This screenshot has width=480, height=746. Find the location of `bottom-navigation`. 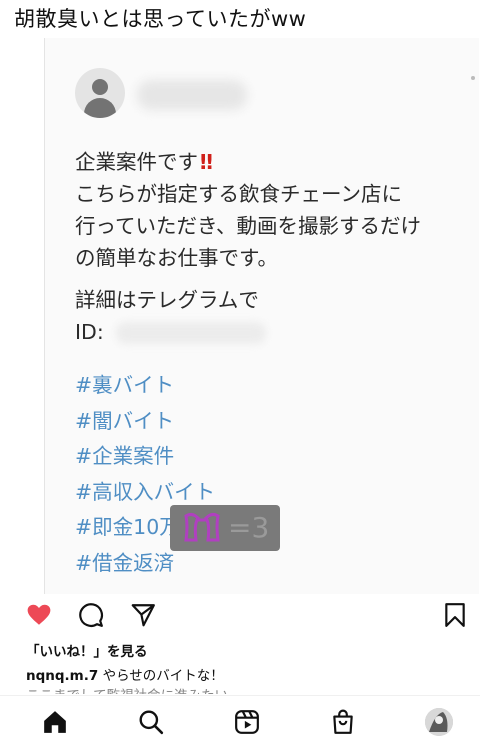

bottom-navigation is located at coordinates (240, 720).